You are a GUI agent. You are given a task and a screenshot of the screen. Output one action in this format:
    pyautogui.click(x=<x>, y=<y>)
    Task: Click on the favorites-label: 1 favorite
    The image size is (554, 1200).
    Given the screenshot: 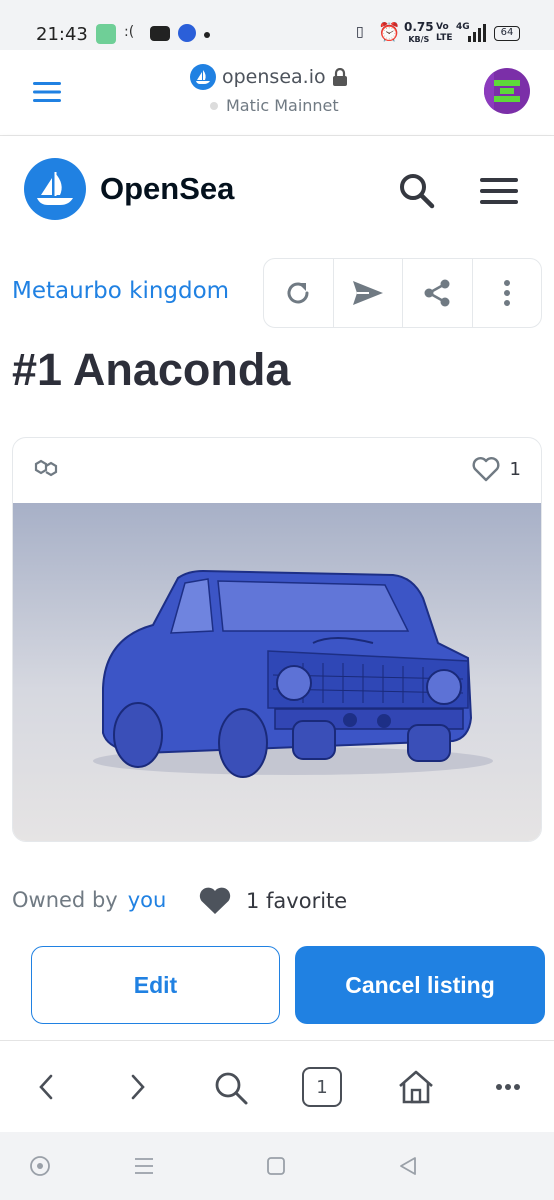 What is the action you would take?
    pyautogui.click(x=297, y=901)
    